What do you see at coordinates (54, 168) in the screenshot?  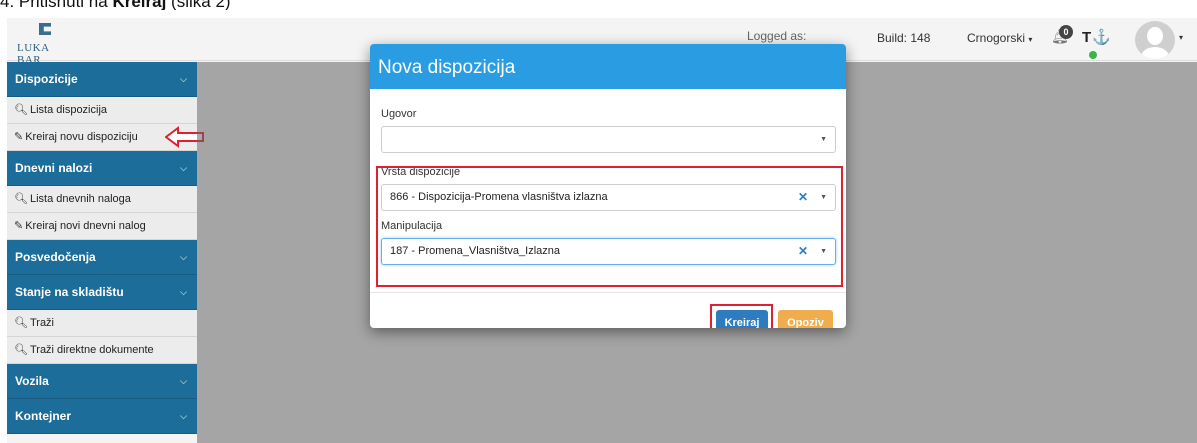 I see `sidebar-section-label: Dnevni nalozi` at bounding box center [54, 168].